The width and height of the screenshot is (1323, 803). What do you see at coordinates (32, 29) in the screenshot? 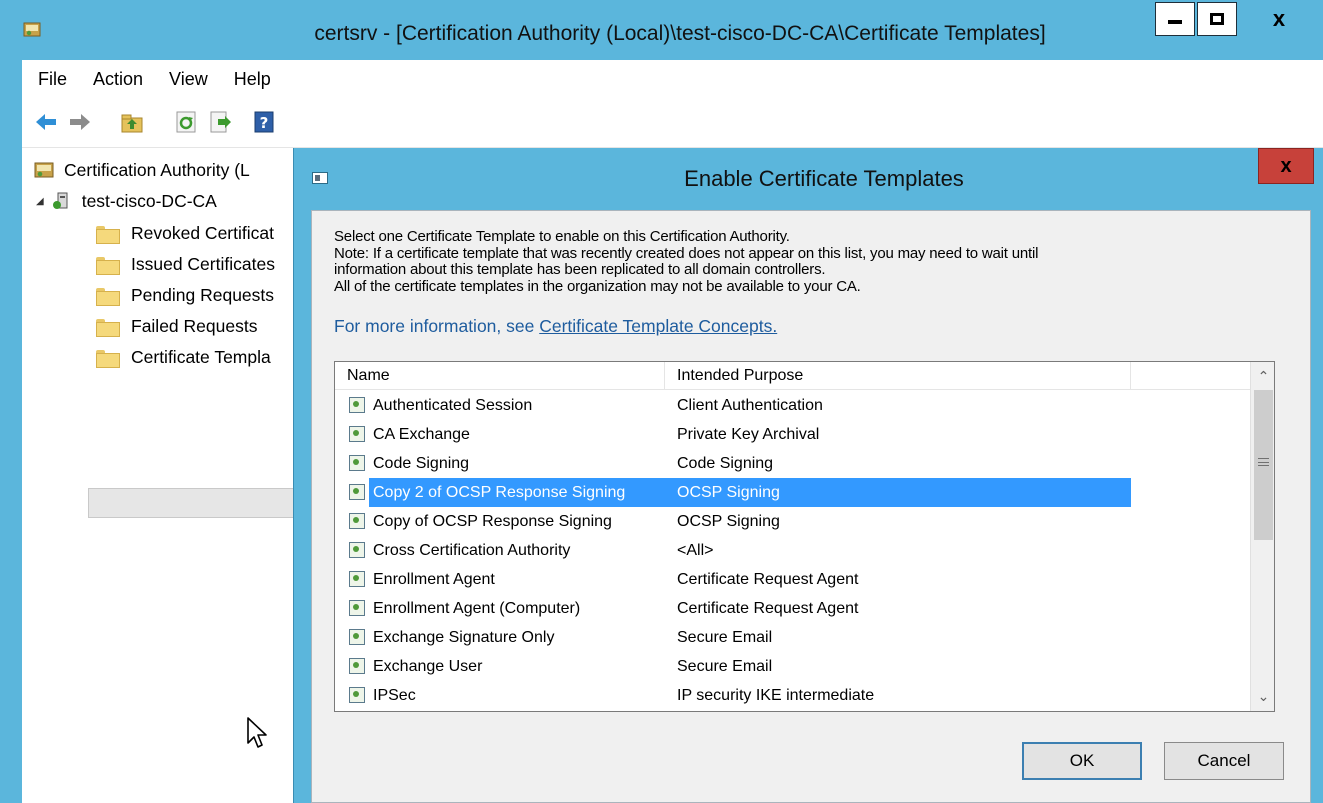
I see `certsrv-app-icon` at bounding box center [32, 29].